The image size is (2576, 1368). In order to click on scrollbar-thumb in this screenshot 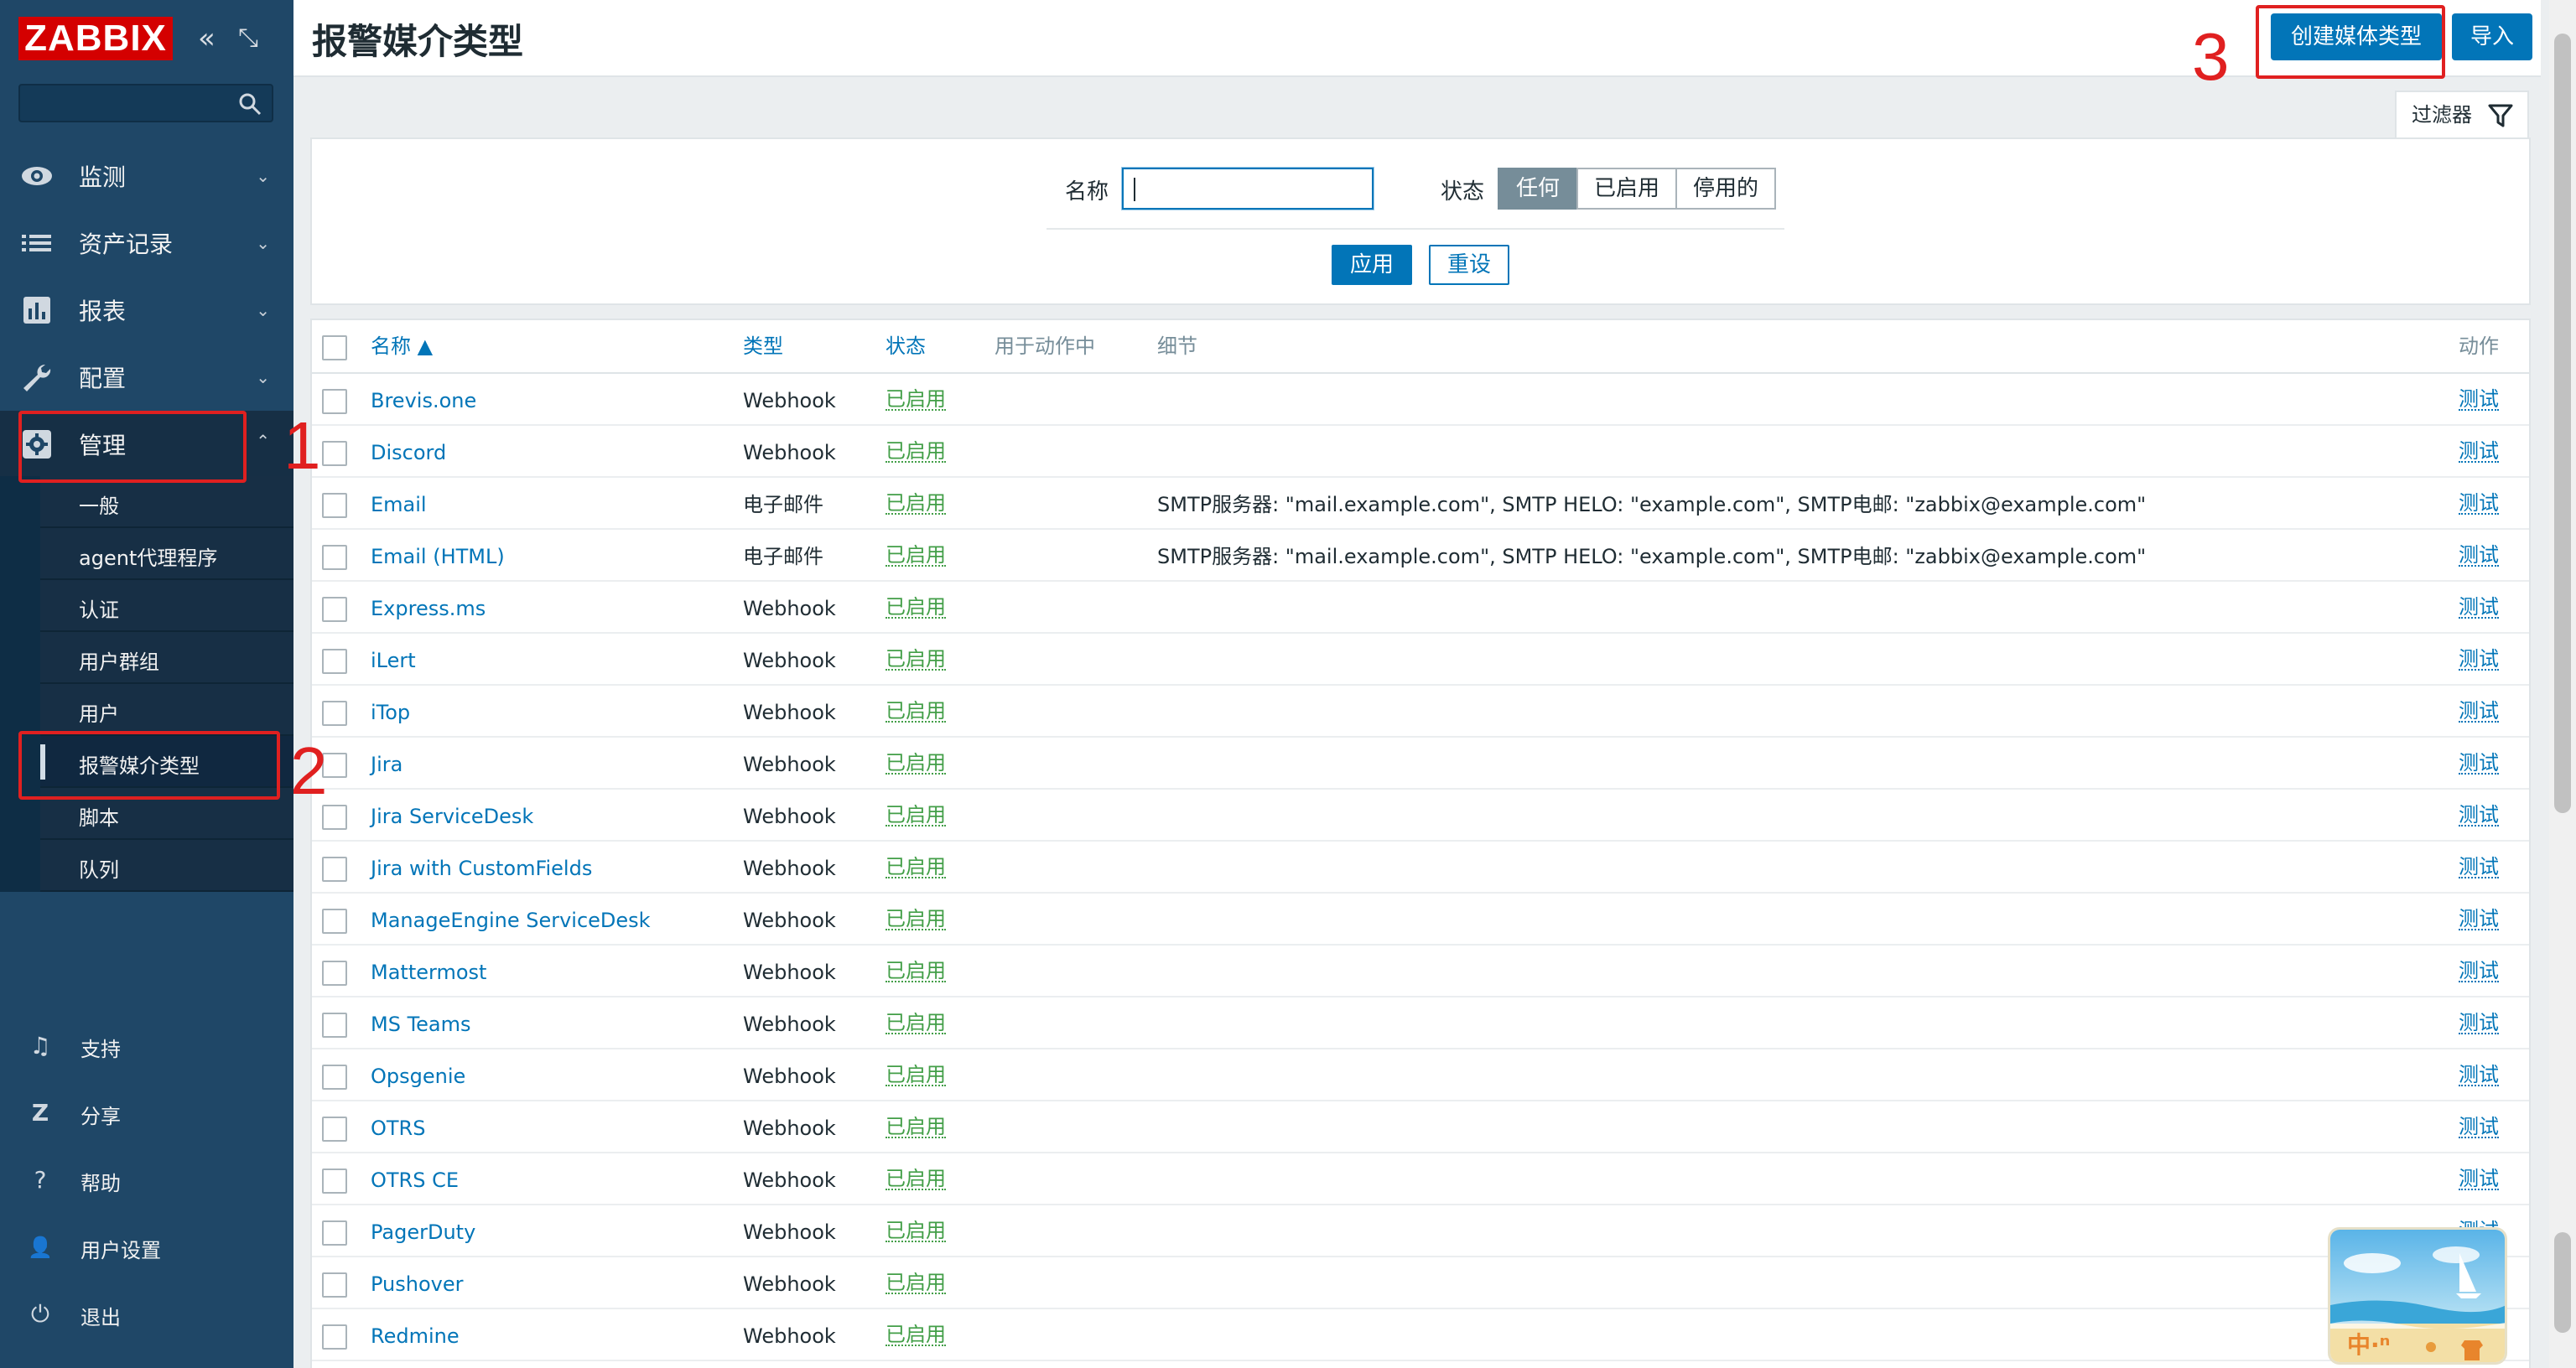, I will do `click(2562, 423)`.